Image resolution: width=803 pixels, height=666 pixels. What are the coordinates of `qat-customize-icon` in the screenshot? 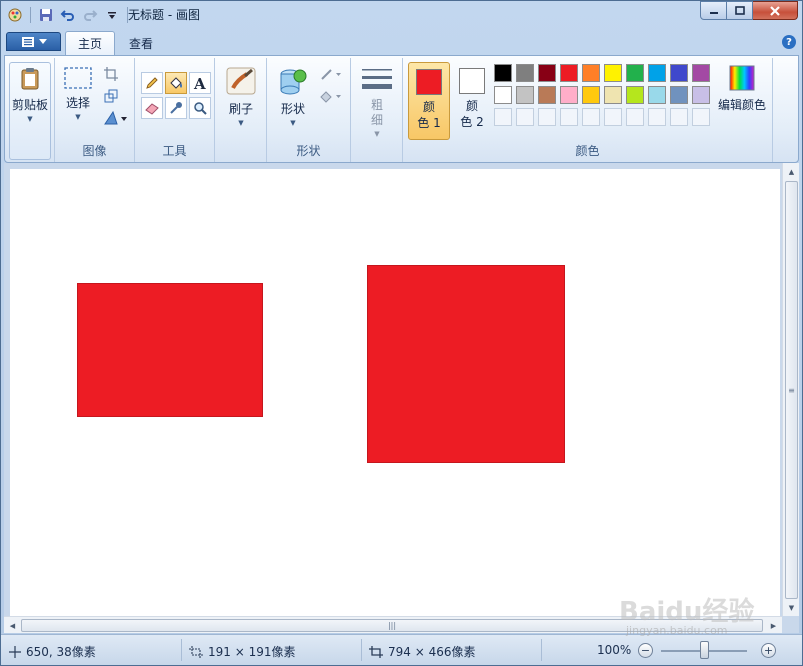 It's located at (112, 15).